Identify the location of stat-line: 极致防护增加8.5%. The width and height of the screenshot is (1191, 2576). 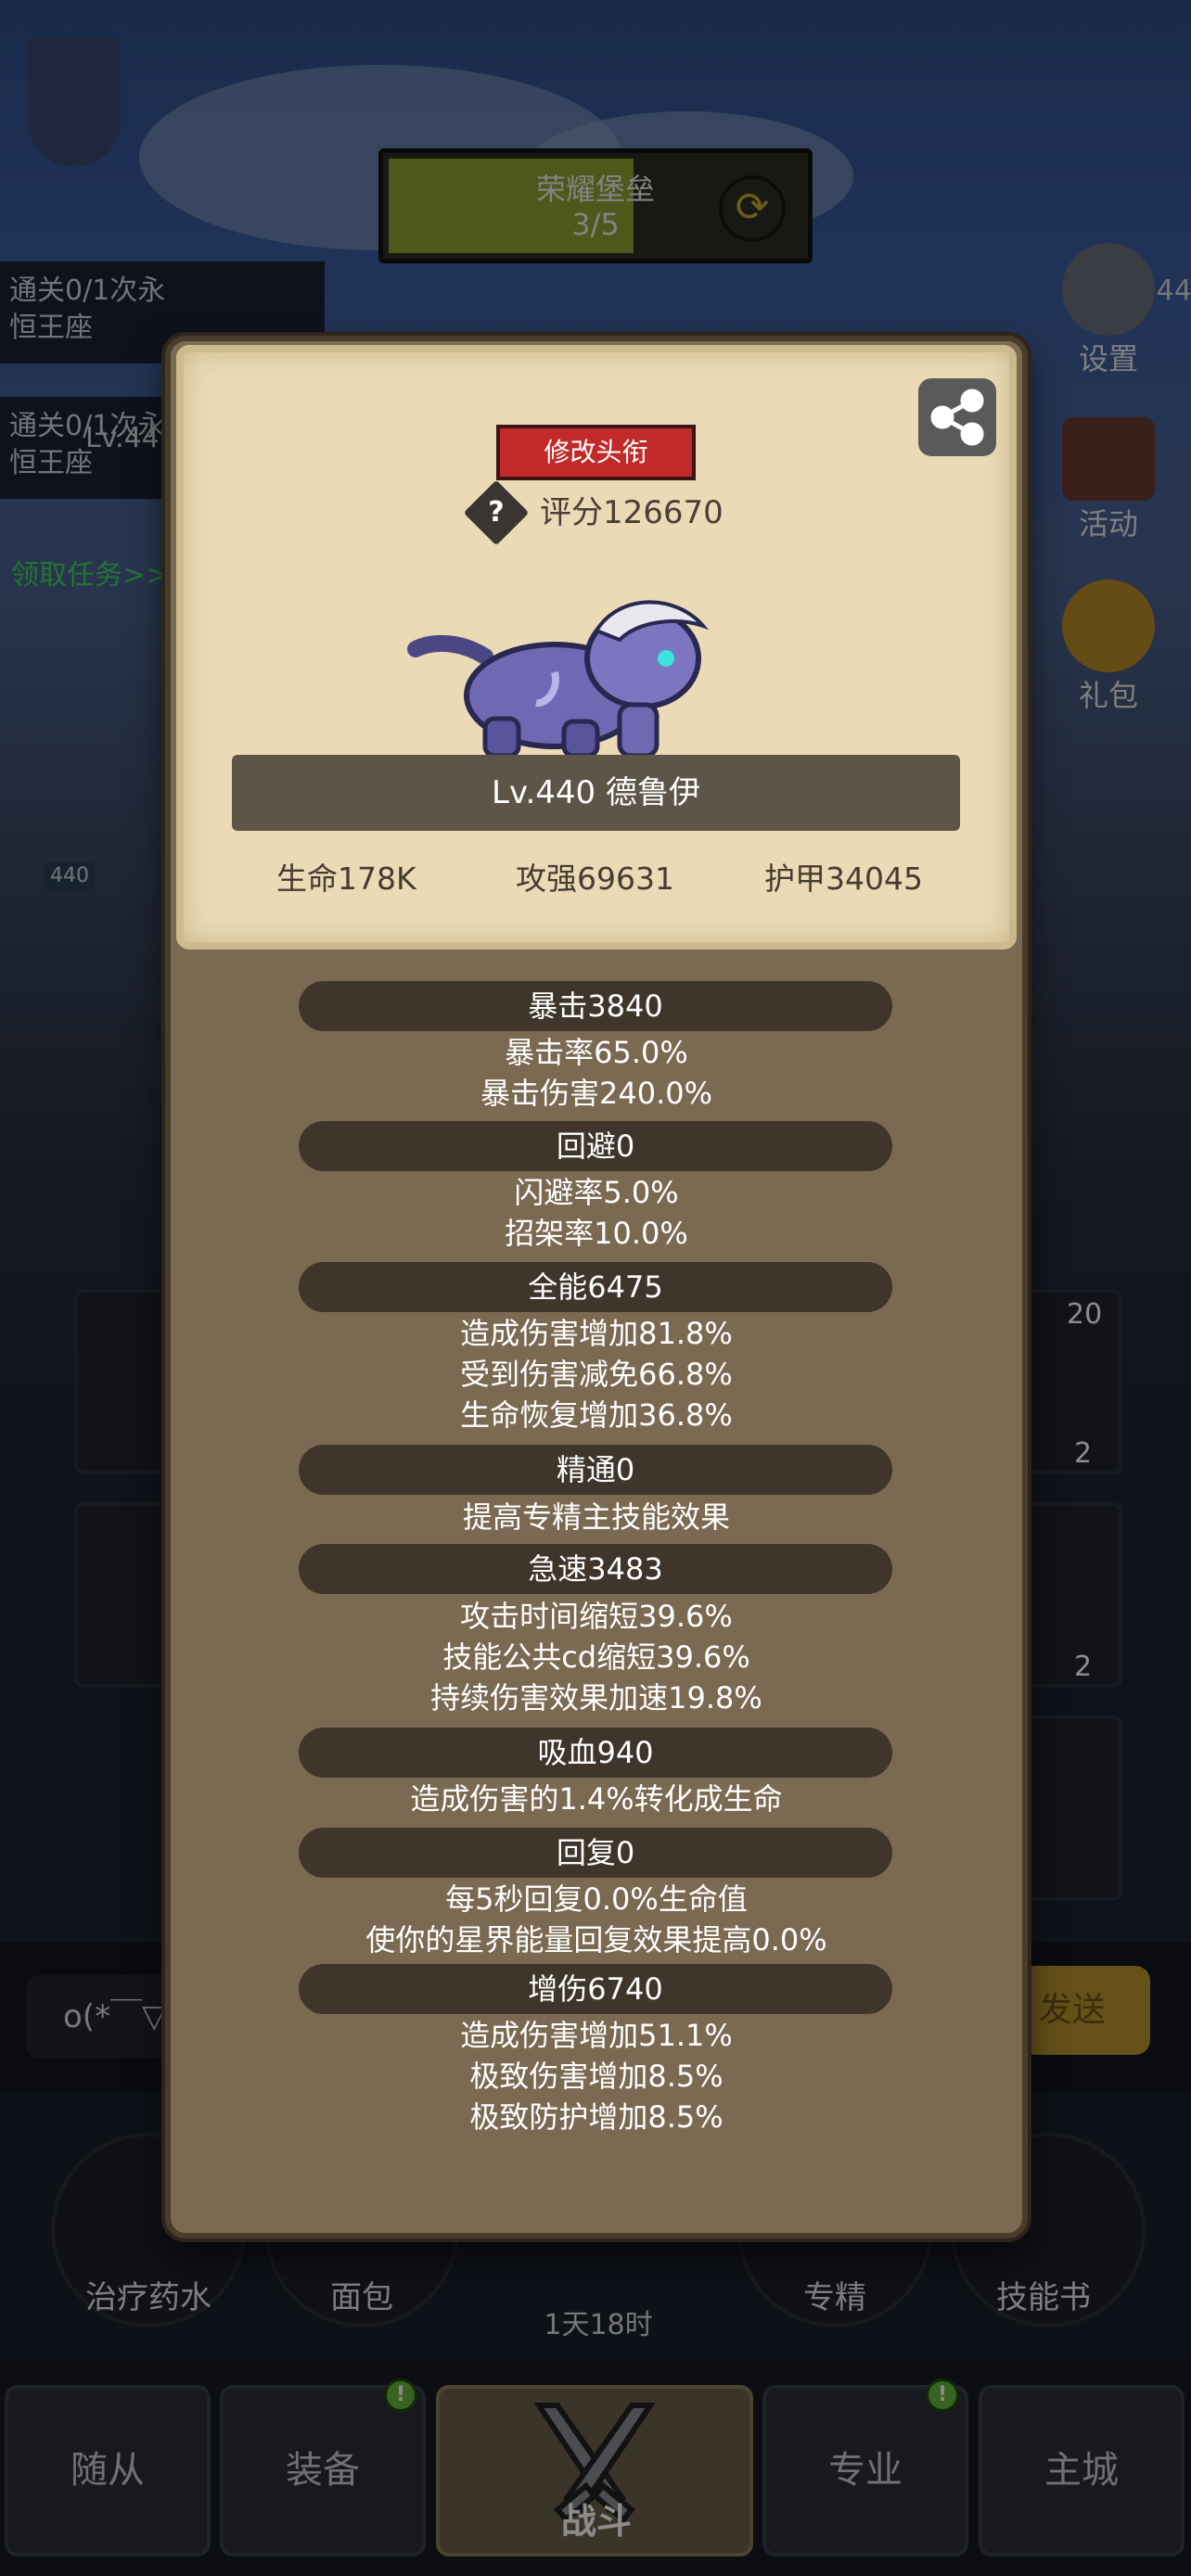
(597, 2117).